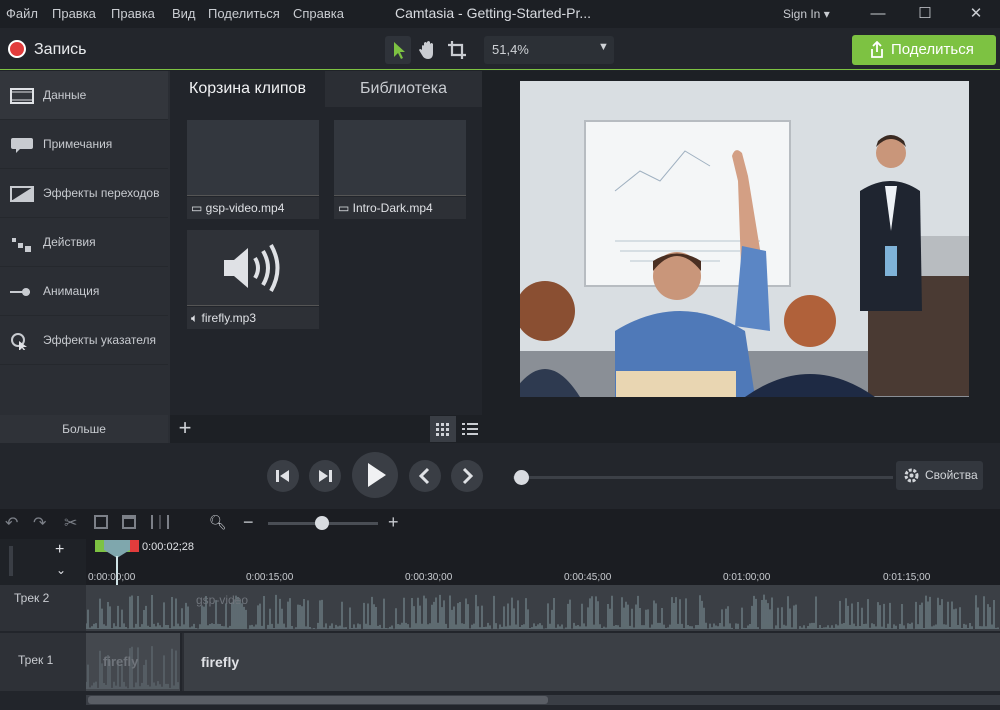  Describe the element at coordinates (70, 523) in the screenshot. I see `cut-icon: ✂` at that location.